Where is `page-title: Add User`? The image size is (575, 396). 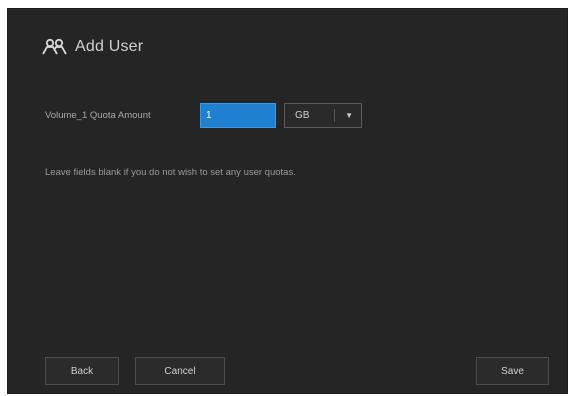
page-title: Add User is located at coordinates (109, 46).